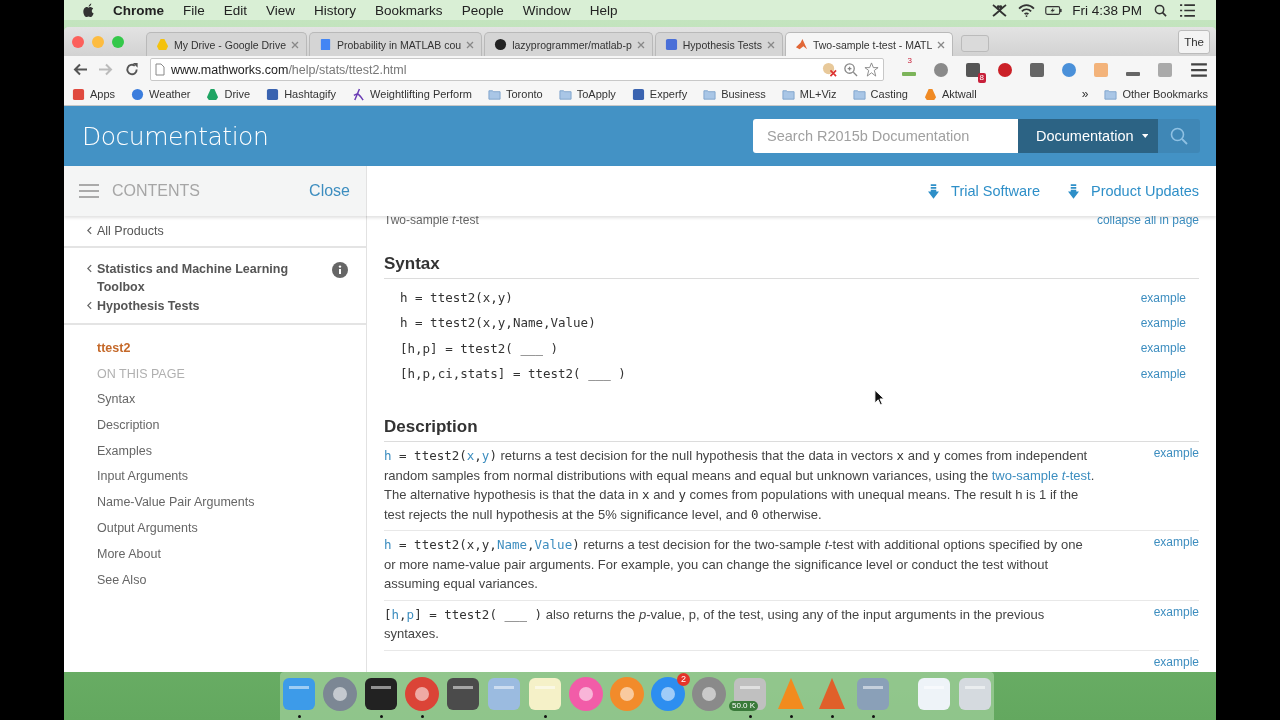 Image resolution: width=1280 pixels, height=720 pixels. I want to click on menu-icon, so click(1199, 69).